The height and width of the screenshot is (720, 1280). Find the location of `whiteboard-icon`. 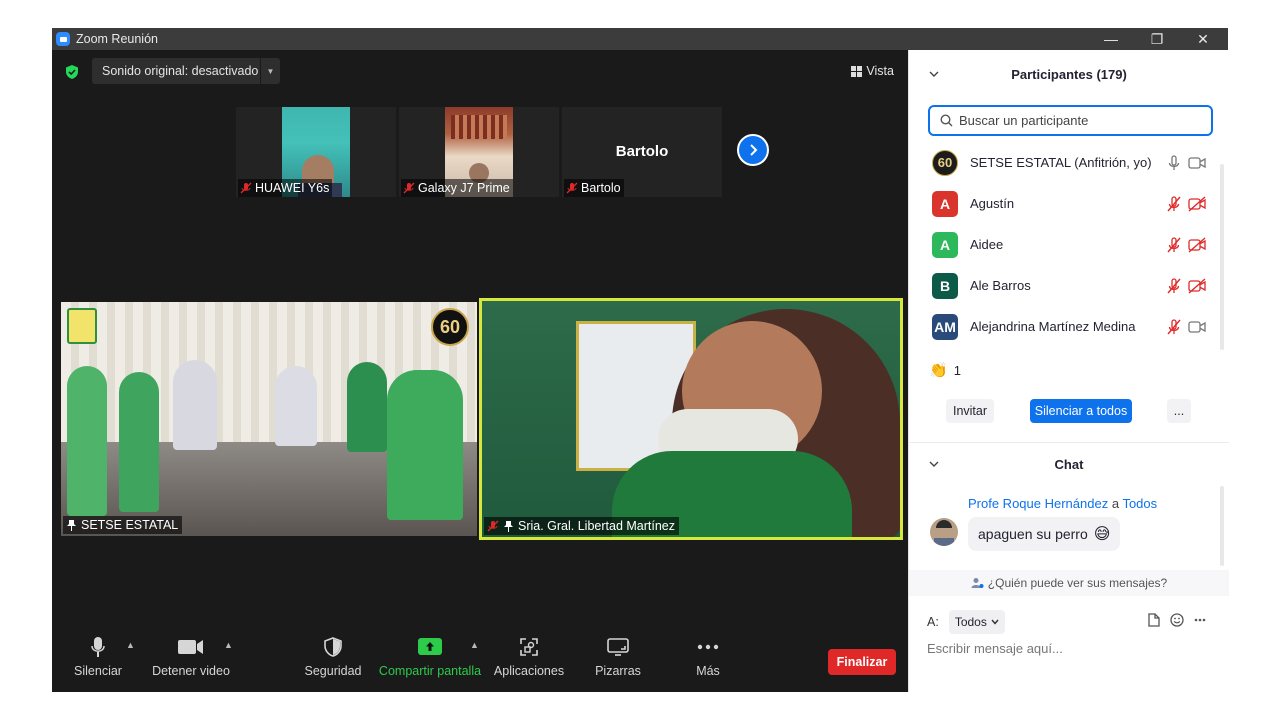

whiteboard-icon is located at coordinates (618, 647).